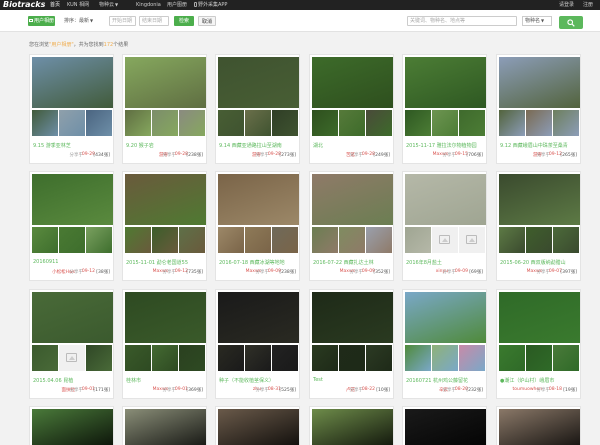 The height and width of the screenshot is (445, 600). What do you see at coordinates (166, 262) in the screenshot?
I see `album-title: 2015-11-01 勐仑老国道55` at bounding box center [166, 262].